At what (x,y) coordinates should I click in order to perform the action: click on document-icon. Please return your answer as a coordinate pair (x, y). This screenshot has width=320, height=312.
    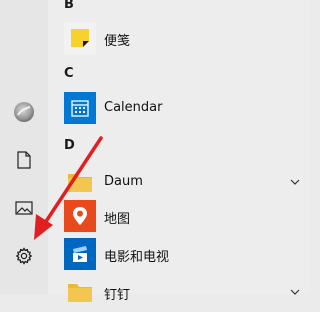
    Looking at the image, I should click on (24, 160).